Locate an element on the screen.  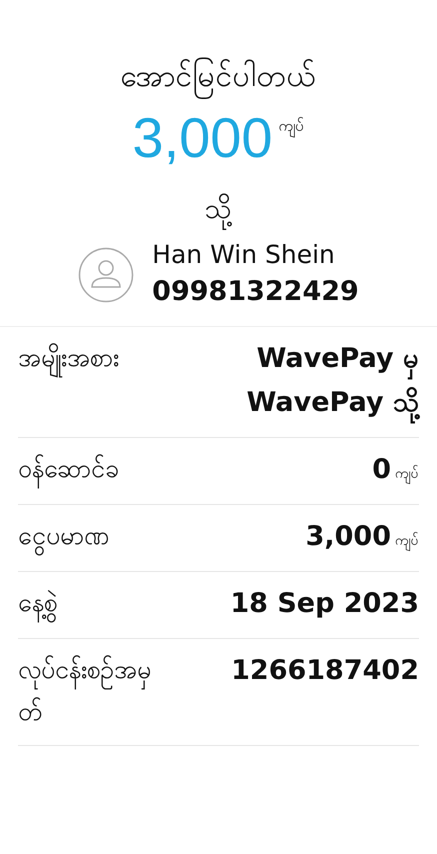
amount: 3,000 is located at coordinates (202, 138).